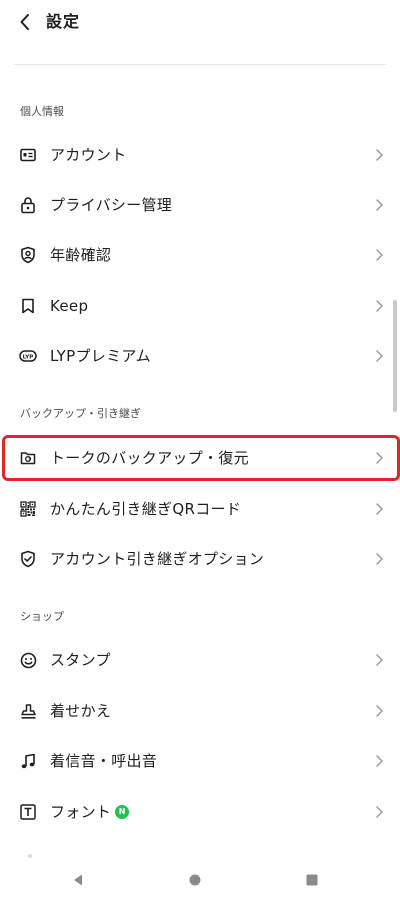 This screenshot has height=901, width=400. I want to click on nav-recents-icon, so click(312, 880).